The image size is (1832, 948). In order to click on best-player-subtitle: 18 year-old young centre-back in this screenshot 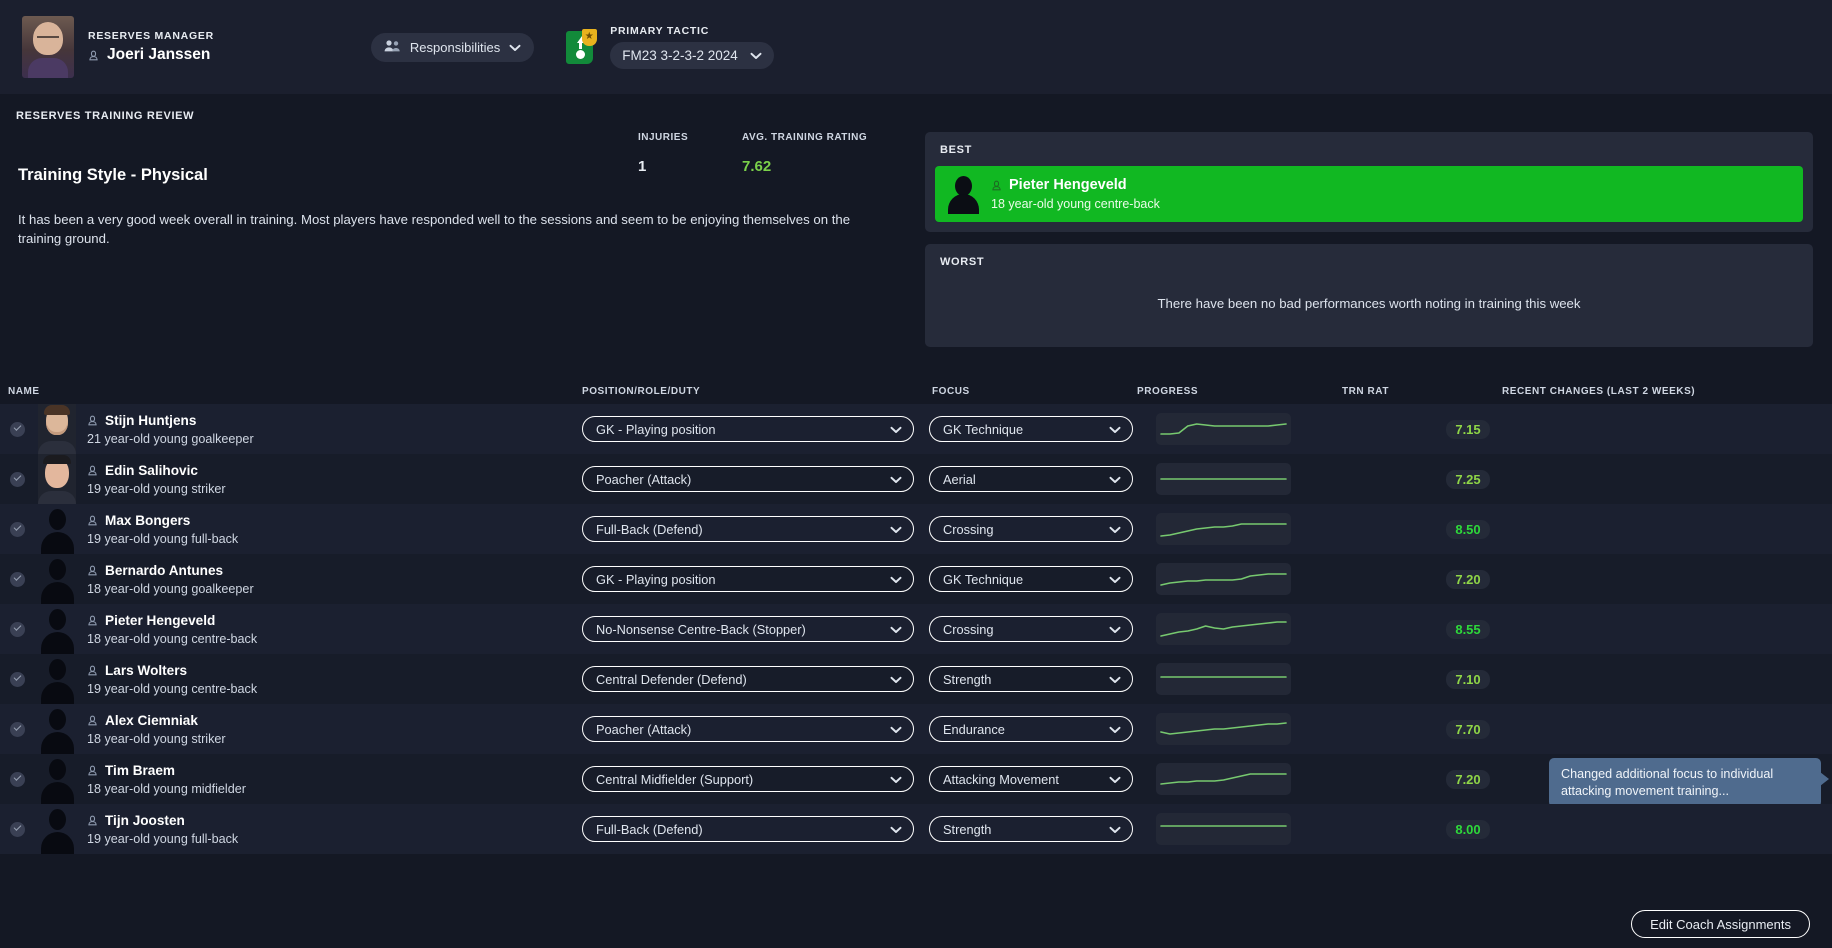, I will do `click(1075, 204)`.